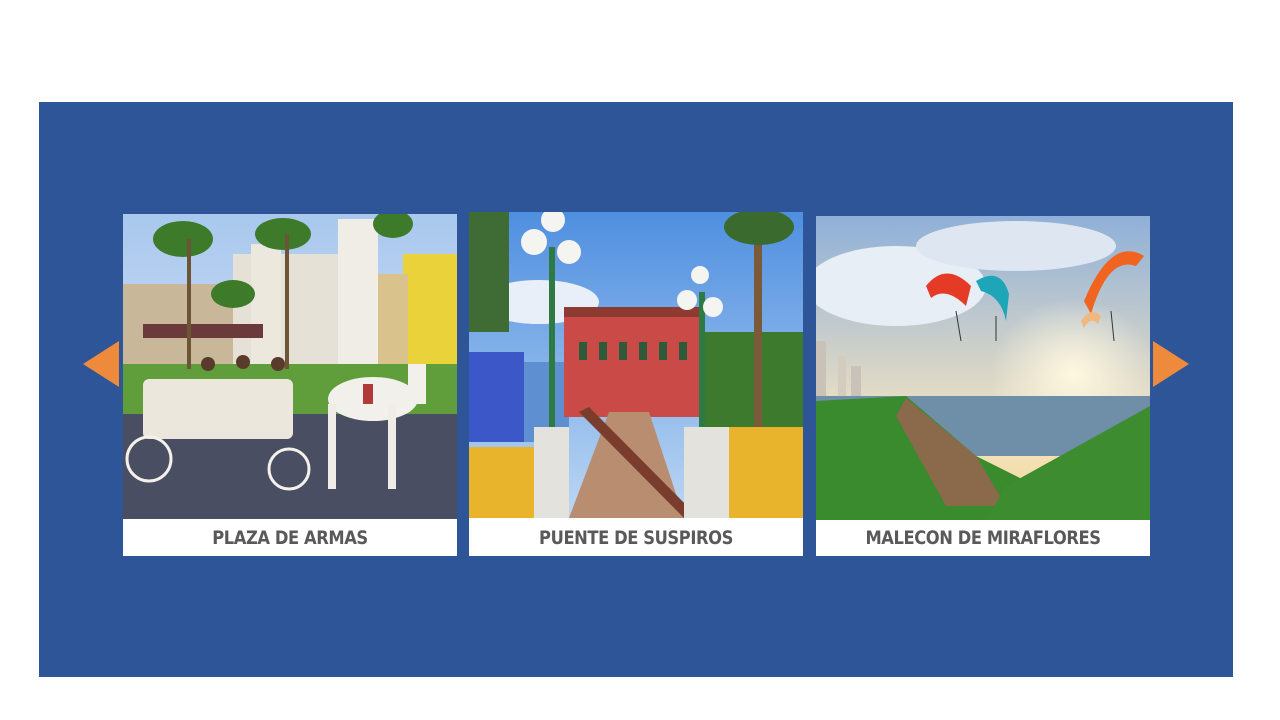 This screenshot has width=1280, height=720. What do you see at coordinates (101, 364) in the screenshot?
I see `carousel-prev-arrow-icon` at bounding box center [101, 364].